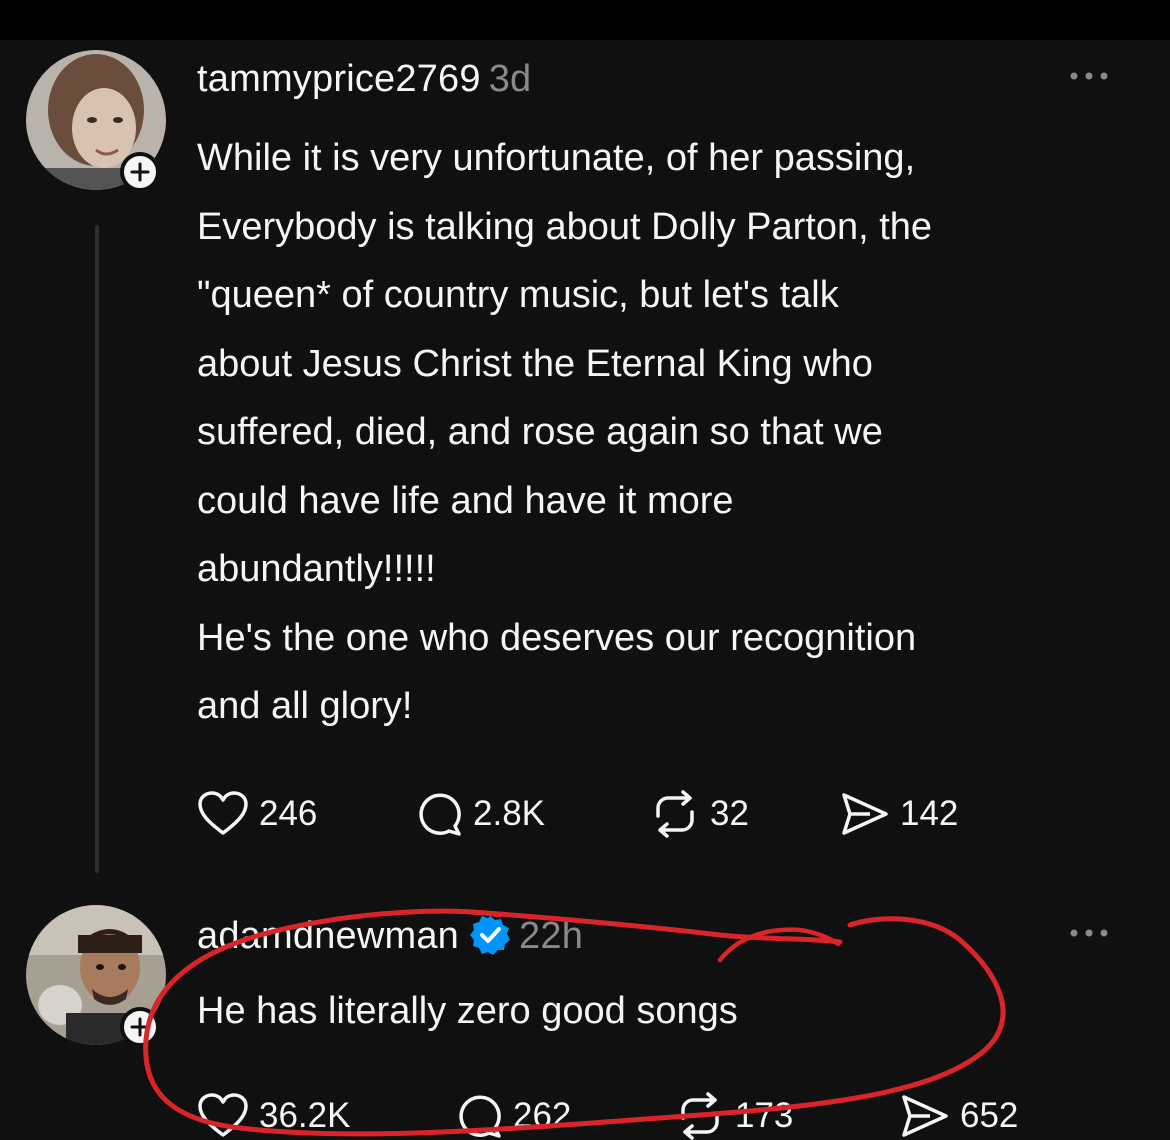 This screenshot has width=1170, height=1140. I want to click on repost-button: 32, so click(745, 814).